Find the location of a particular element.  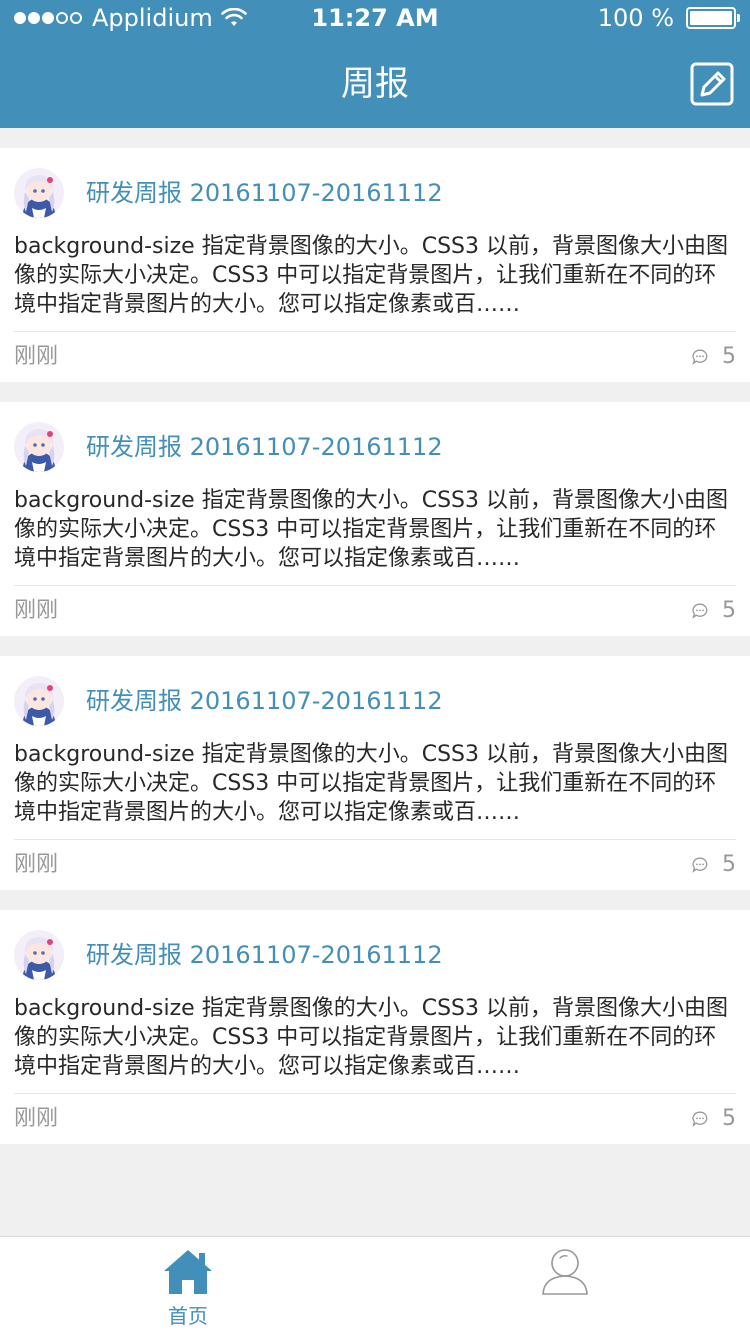

battery-icon is located at coordinates (713, 18).